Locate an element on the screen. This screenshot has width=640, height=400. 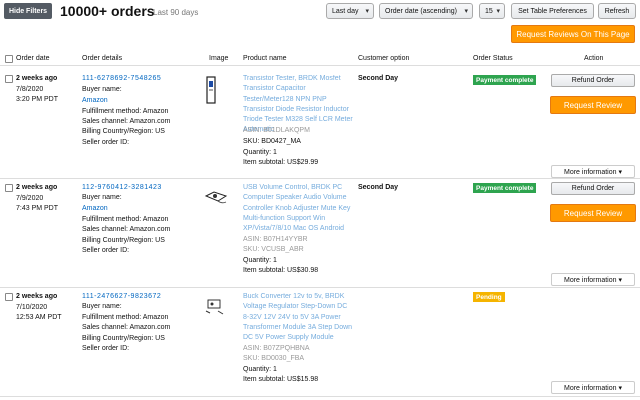
order-time: 3:20 PM PDT is located at coordinates (37, 99).